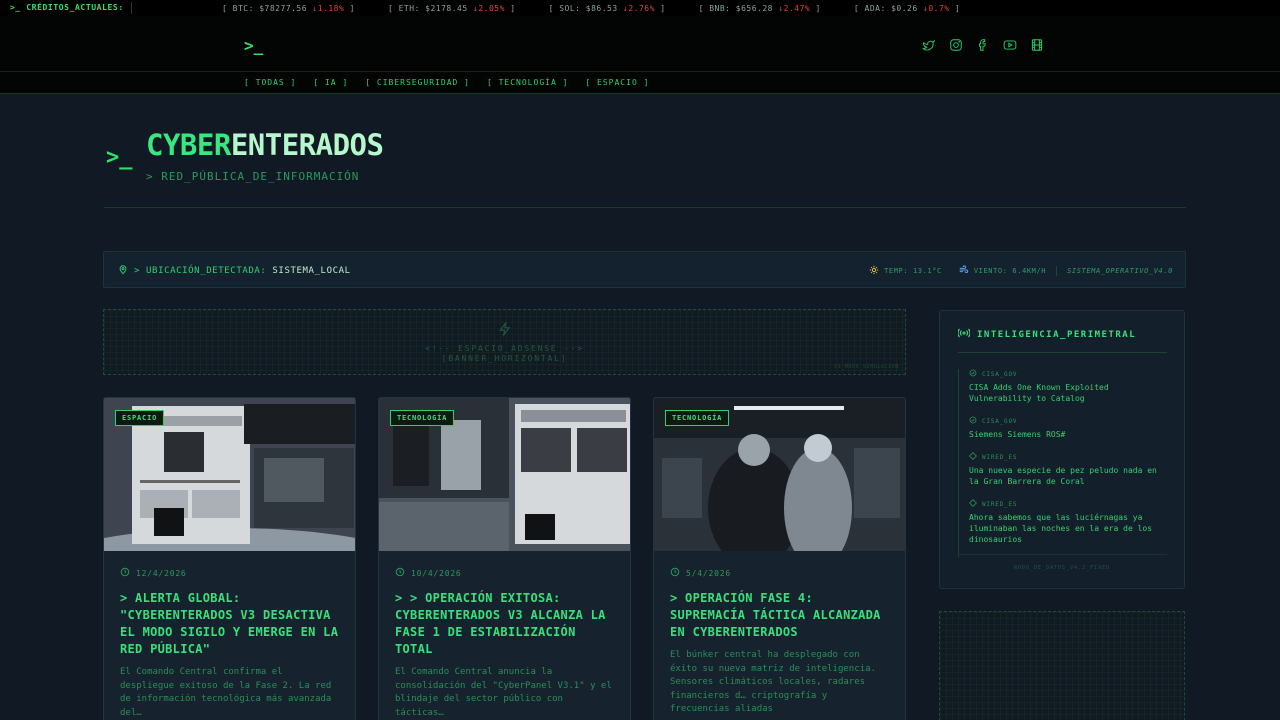 This screenshot has width=1280, height=720. Describe the element at coordinates (963, 271) in the screenshot. I see `wind-icon` at that location.